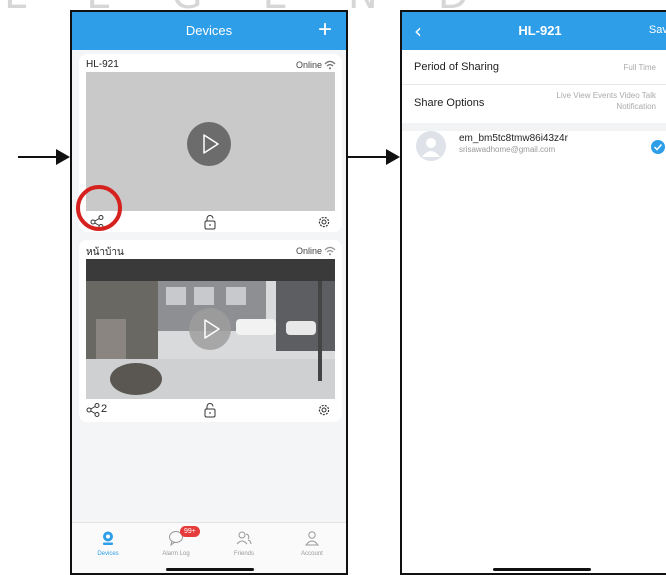 The height and width of the screenshot is (575, 666). What do you see at coordinates (244, 538) in the screenshot?
I see `friends-icon` at bounding box center [244, 538].